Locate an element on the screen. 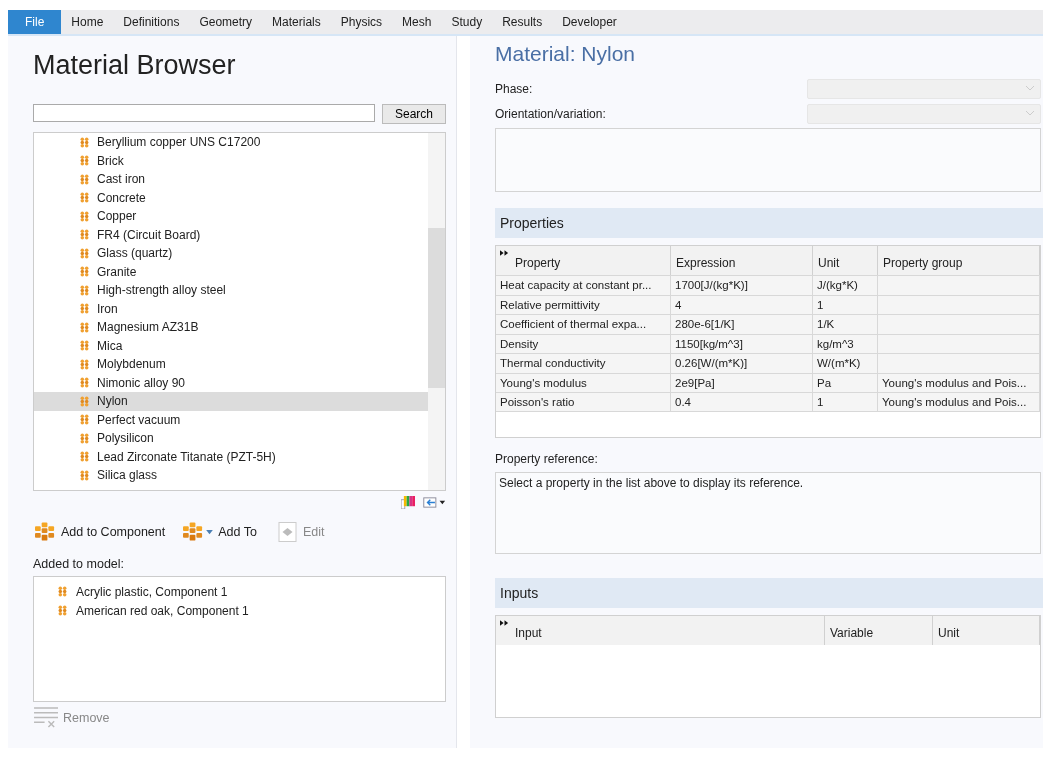 Image resolution: width=1051 pixels, height=758 pixels. ribbon-tab: Materials is located at coordinates (296, 22).